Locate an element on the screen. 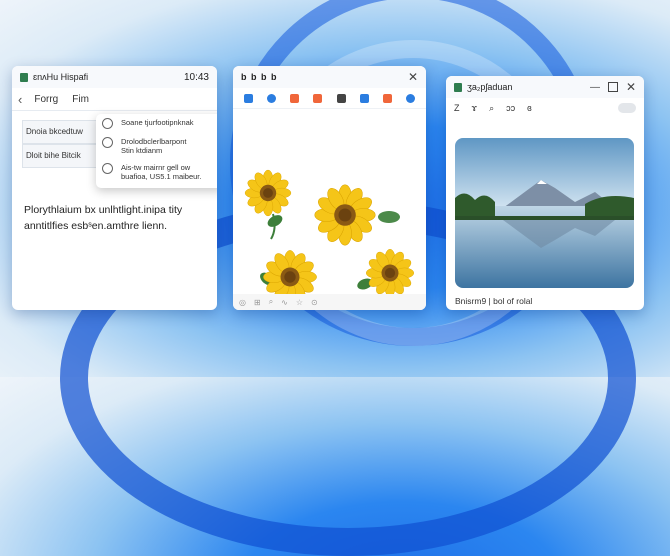  footer-icon: ◎ is located at coordinates (242, 302).